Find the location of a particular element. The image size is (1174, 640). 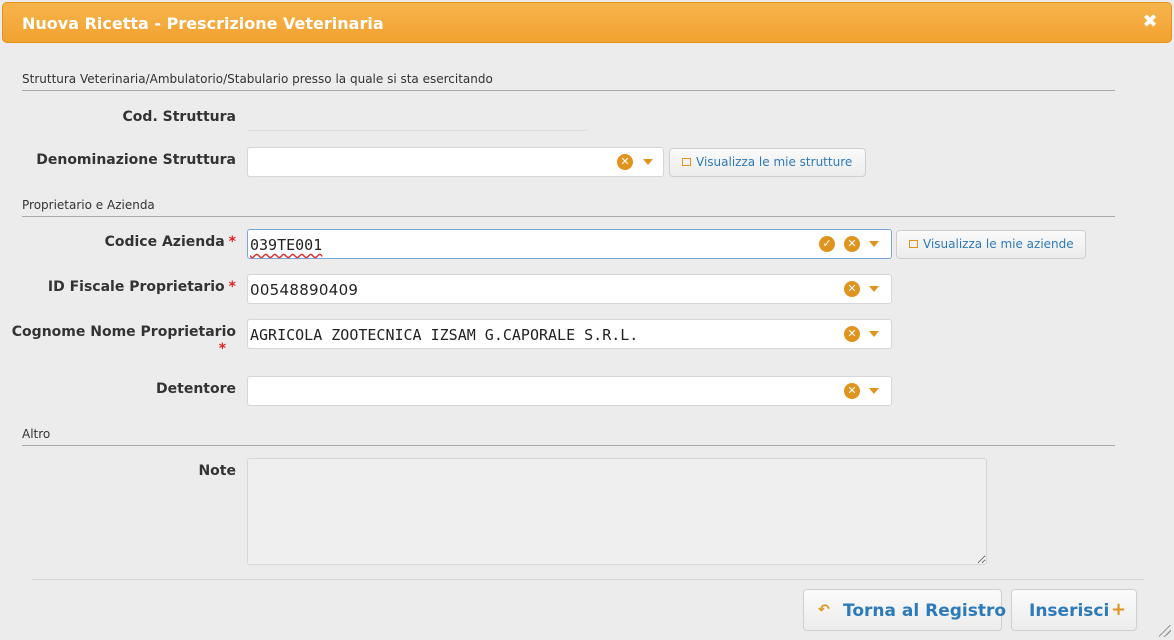

cognome-nome-label: Cognome Nome Proprietario * is located at coordinates (123, 340).